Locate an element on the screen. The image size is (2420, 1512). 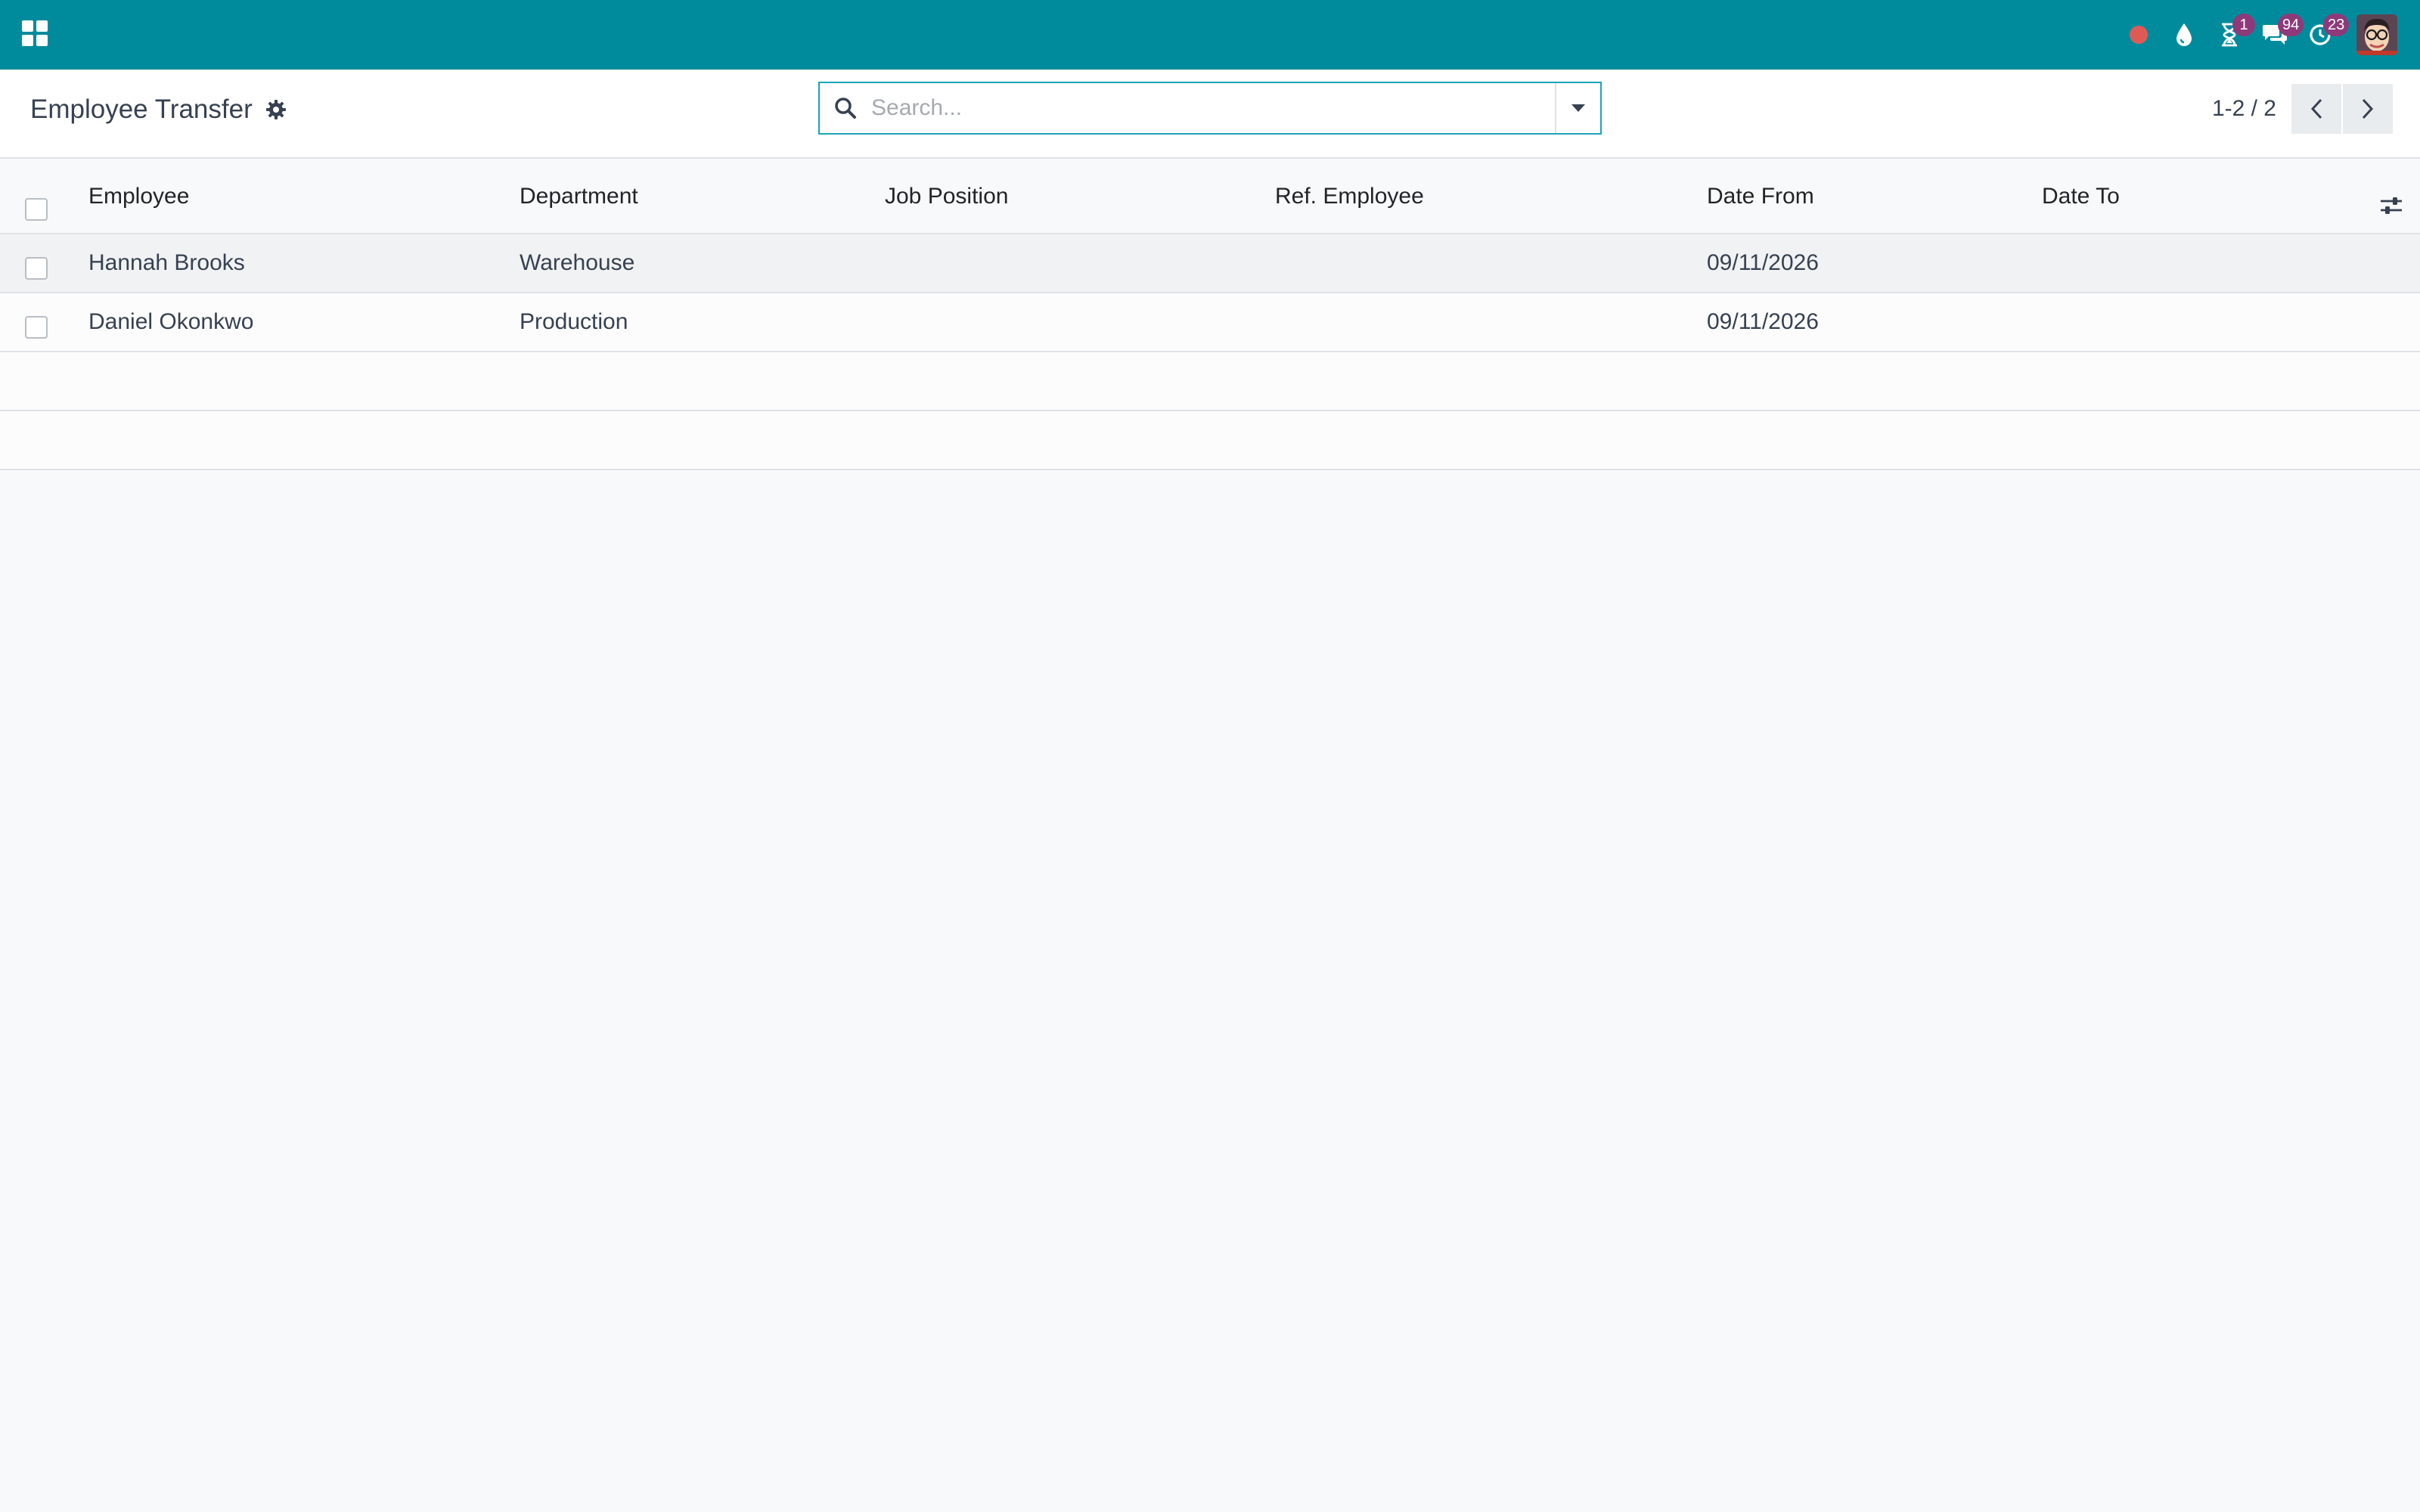
action-gear is located at coordinates (275, 109).